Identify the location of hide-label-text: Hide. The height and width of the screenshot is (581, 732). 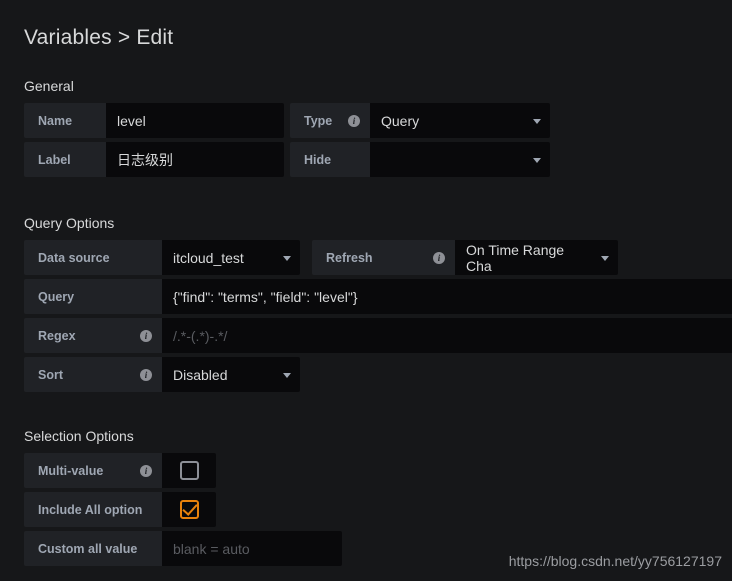
(318, 159).